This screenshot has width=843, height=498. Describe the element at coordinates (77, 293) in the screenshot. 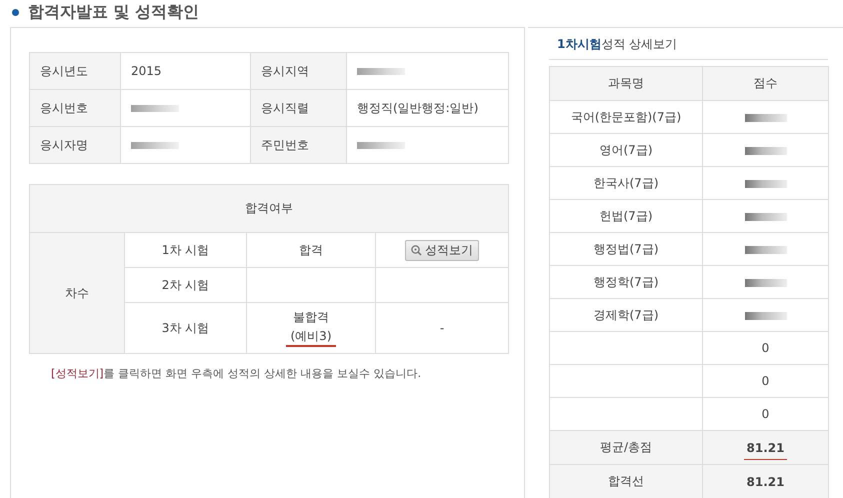

I see `table-header: 차수` at that location.